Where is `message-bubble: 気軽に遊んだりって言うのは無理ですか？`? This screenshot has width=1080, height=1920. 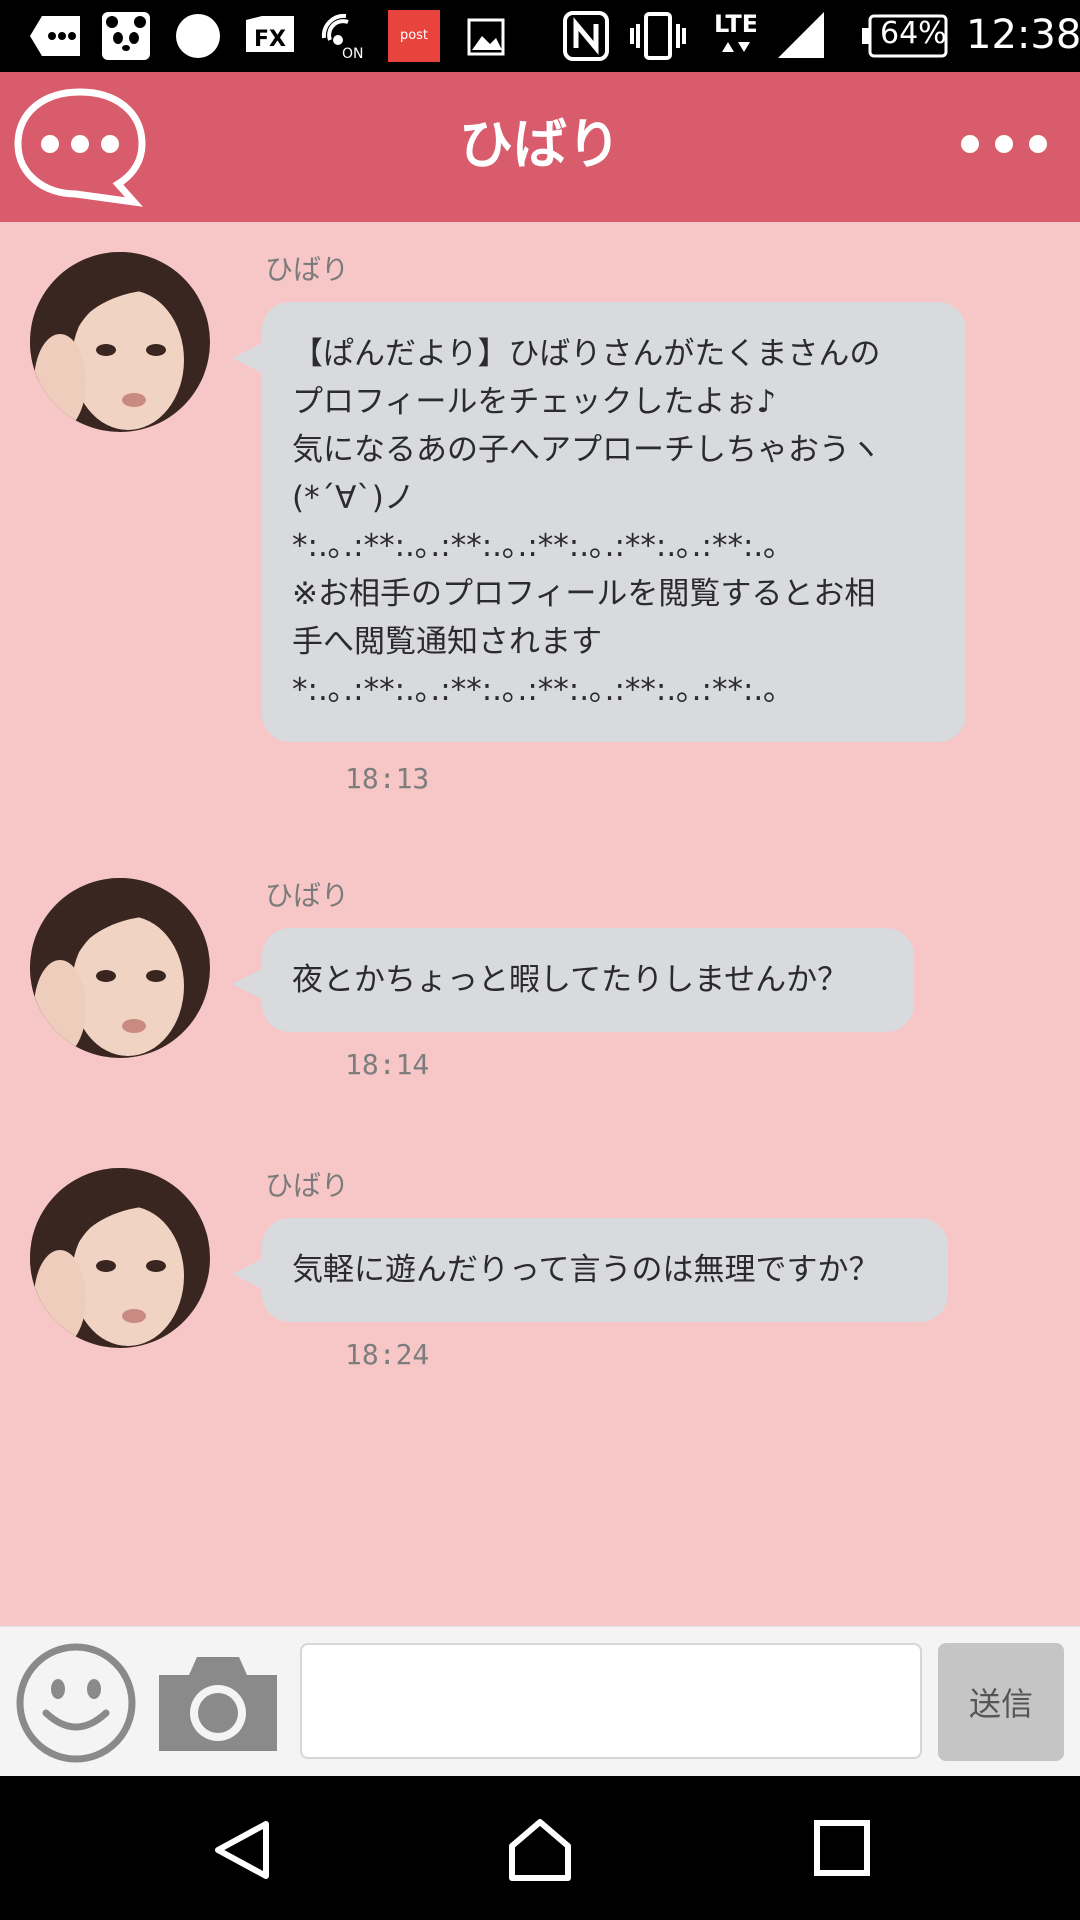
message-bubble: 気軽に遊んだりって言うのは無理ですか？ is located at coordinates (590, 1270).